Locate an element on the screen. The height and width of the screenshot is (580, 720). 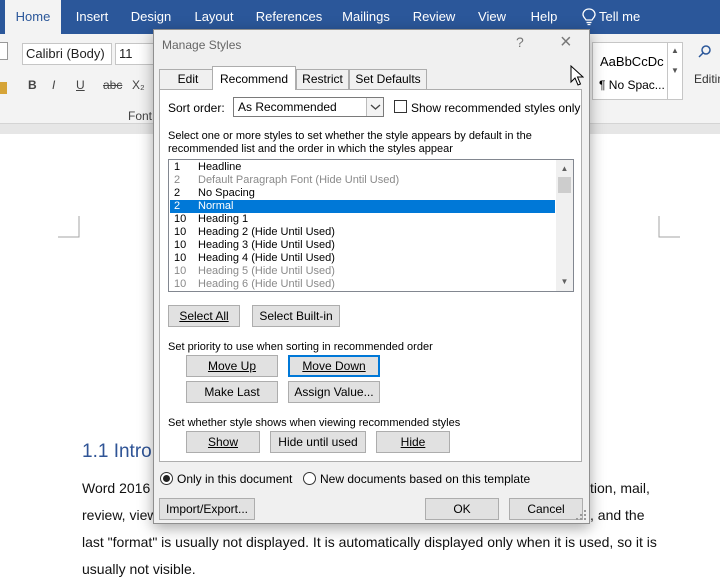
document-text-line: Word 2016 is located at coordinates (116, 488).